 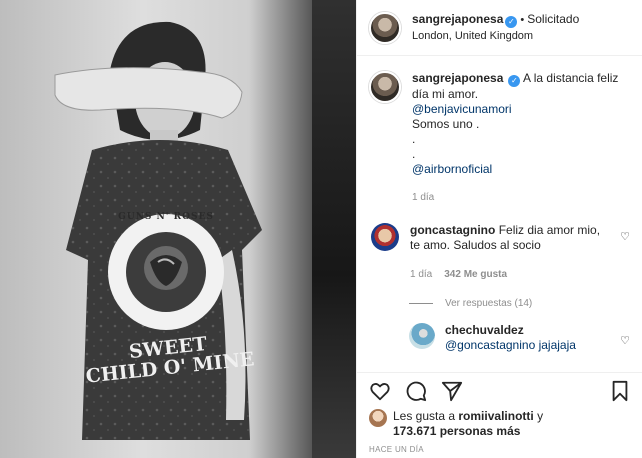 What do you see at coordinates (521, 109) in the screenshot?
I see `caption-mention-1: @benjavicunamori` at bounding box center [521, 109].